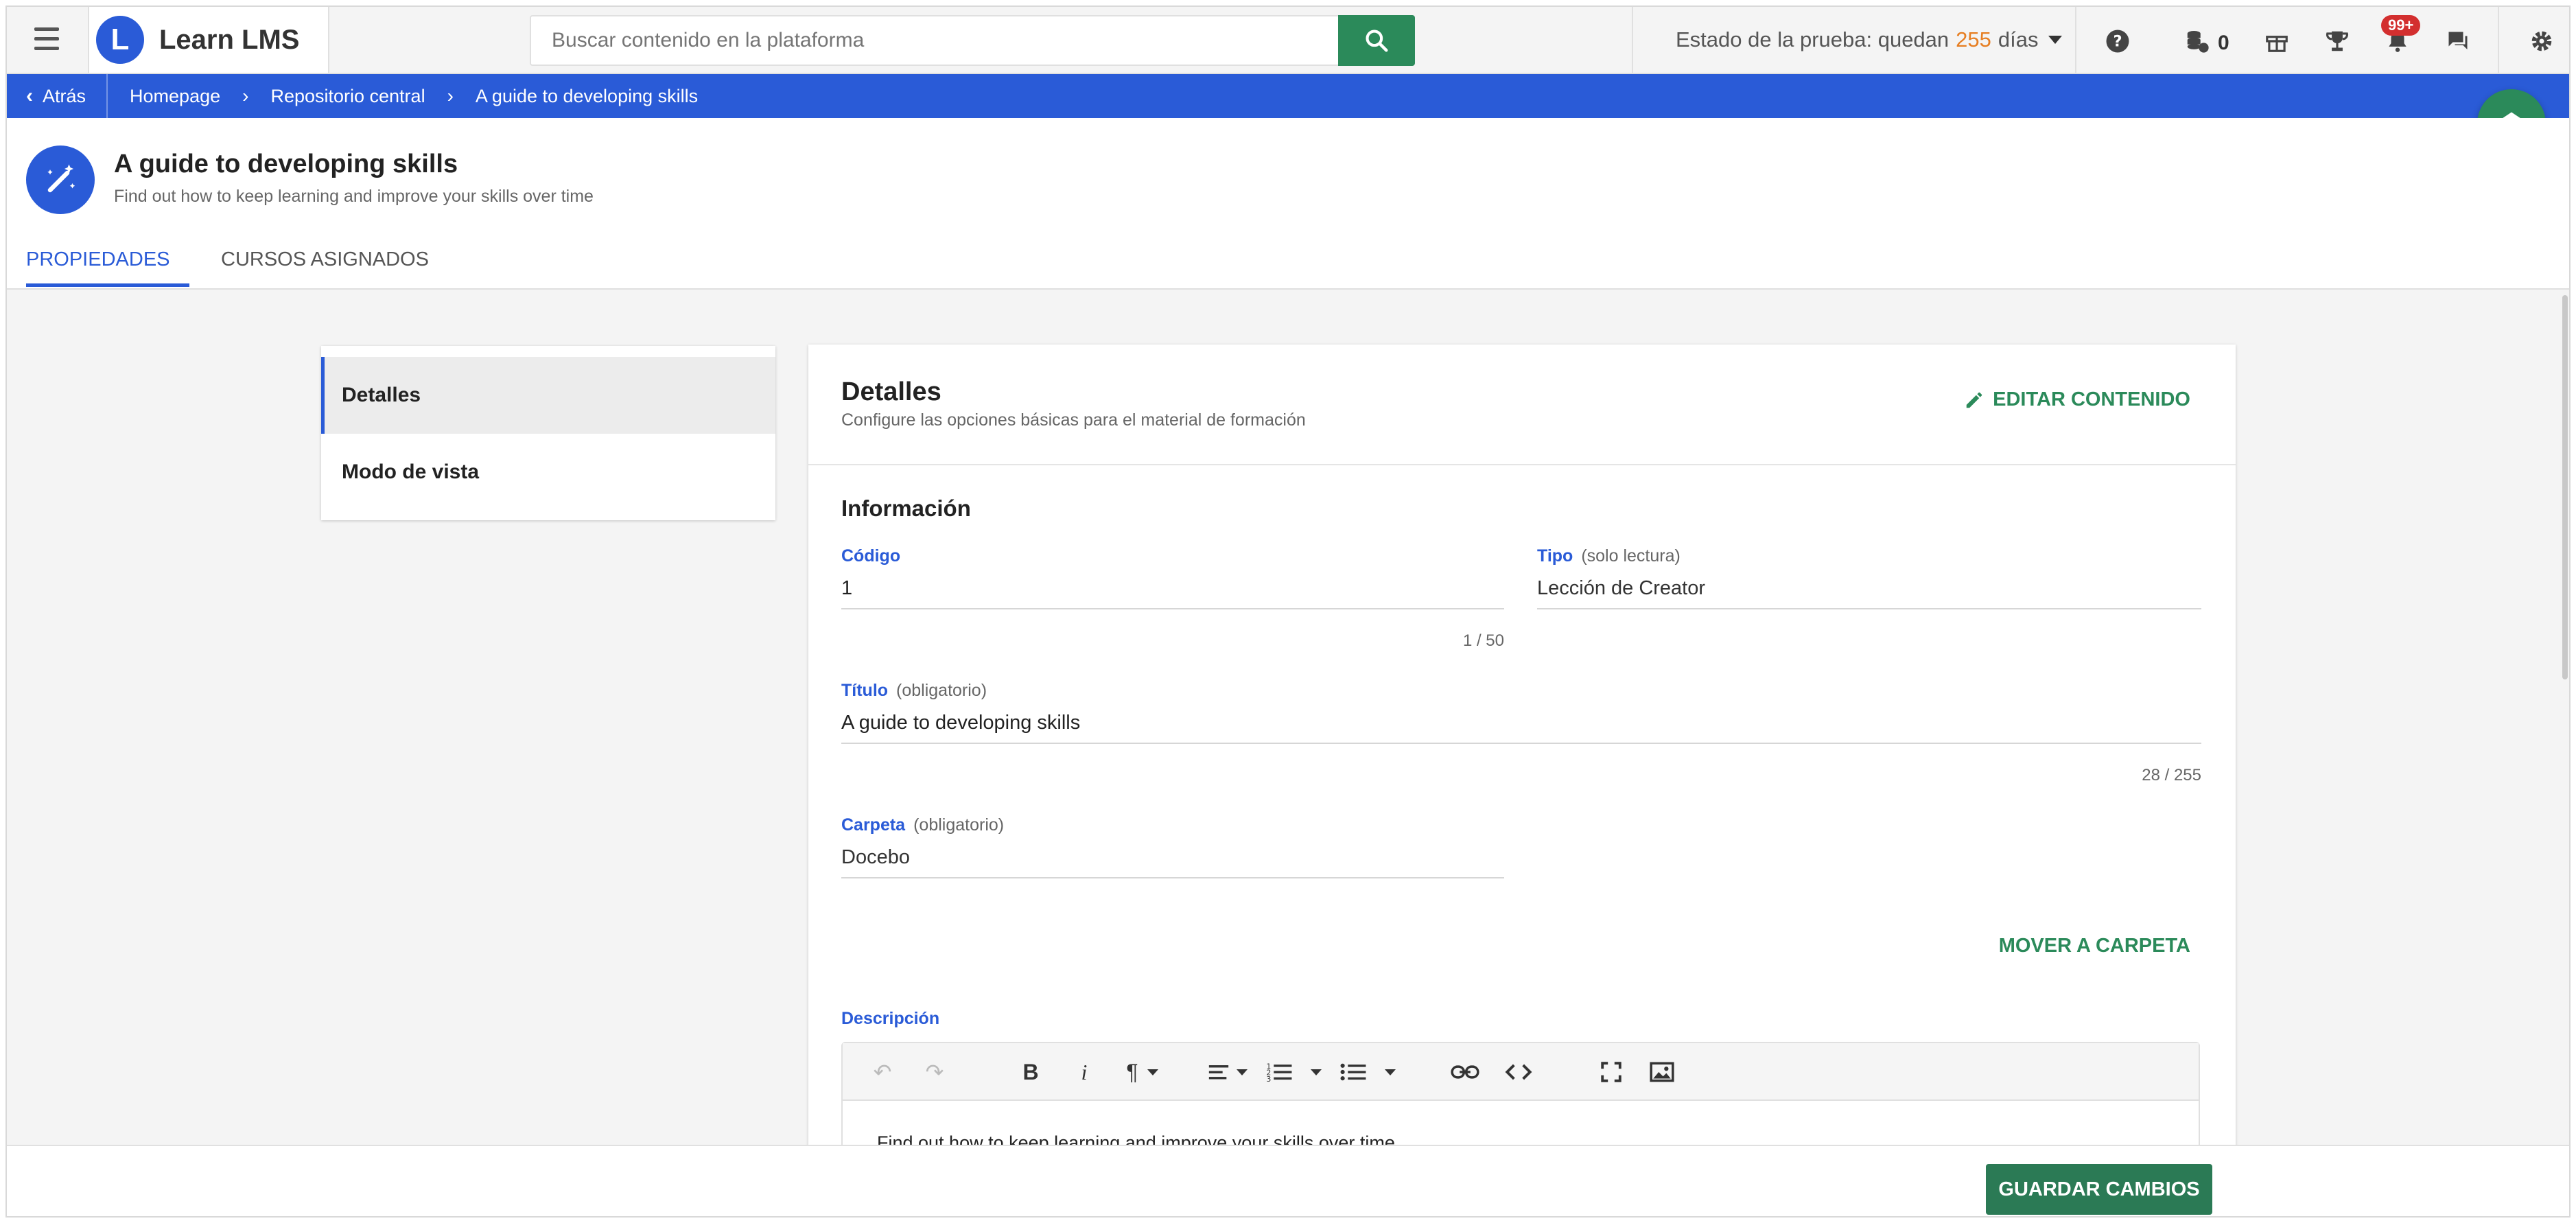 The height and width of the screenshot is (1223, 2576). Describe the element at coordinates (1662, 1072) in the screenshot. I see `image-icon` at that location.